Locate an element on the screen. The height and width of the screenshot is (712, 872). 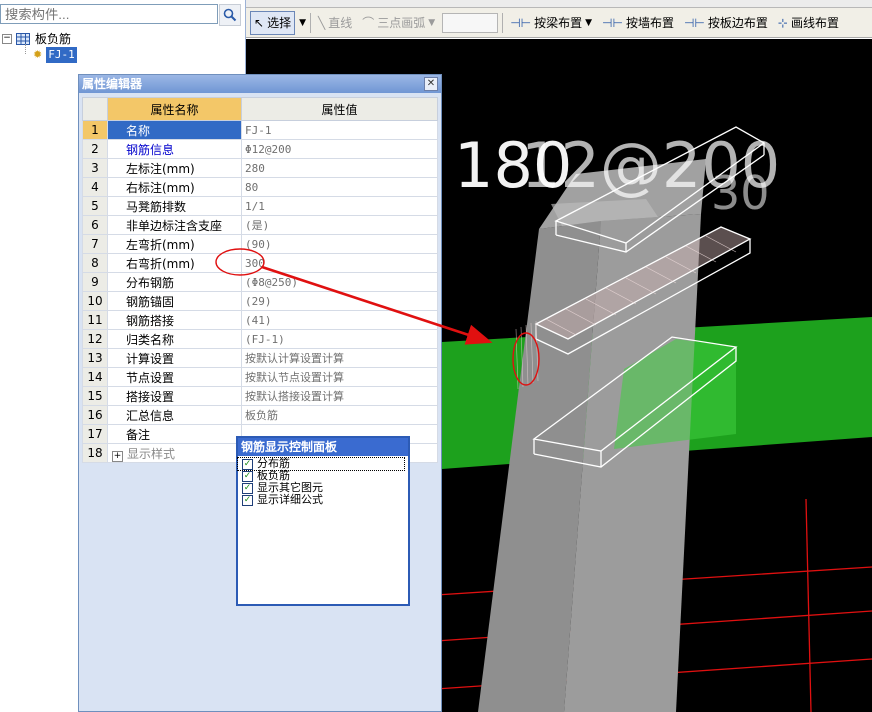
property-name-cell: + 显示样式 is located at coordinates (174, 453).